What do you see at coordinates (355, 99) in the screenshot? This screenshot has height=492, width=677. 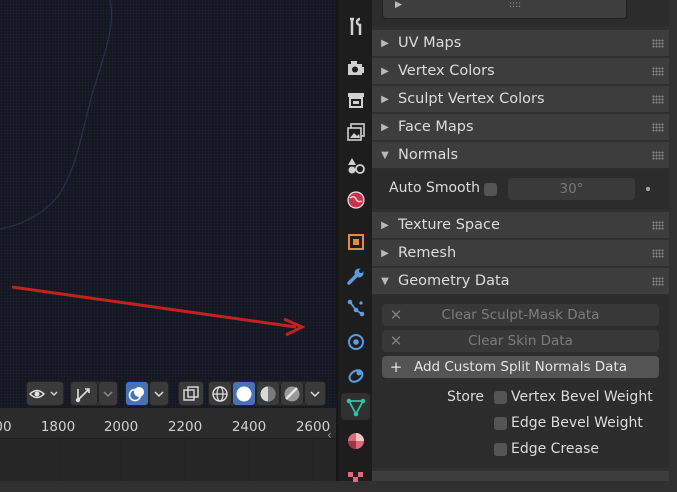 I see `tab-output` at bounding box center [355, 99].